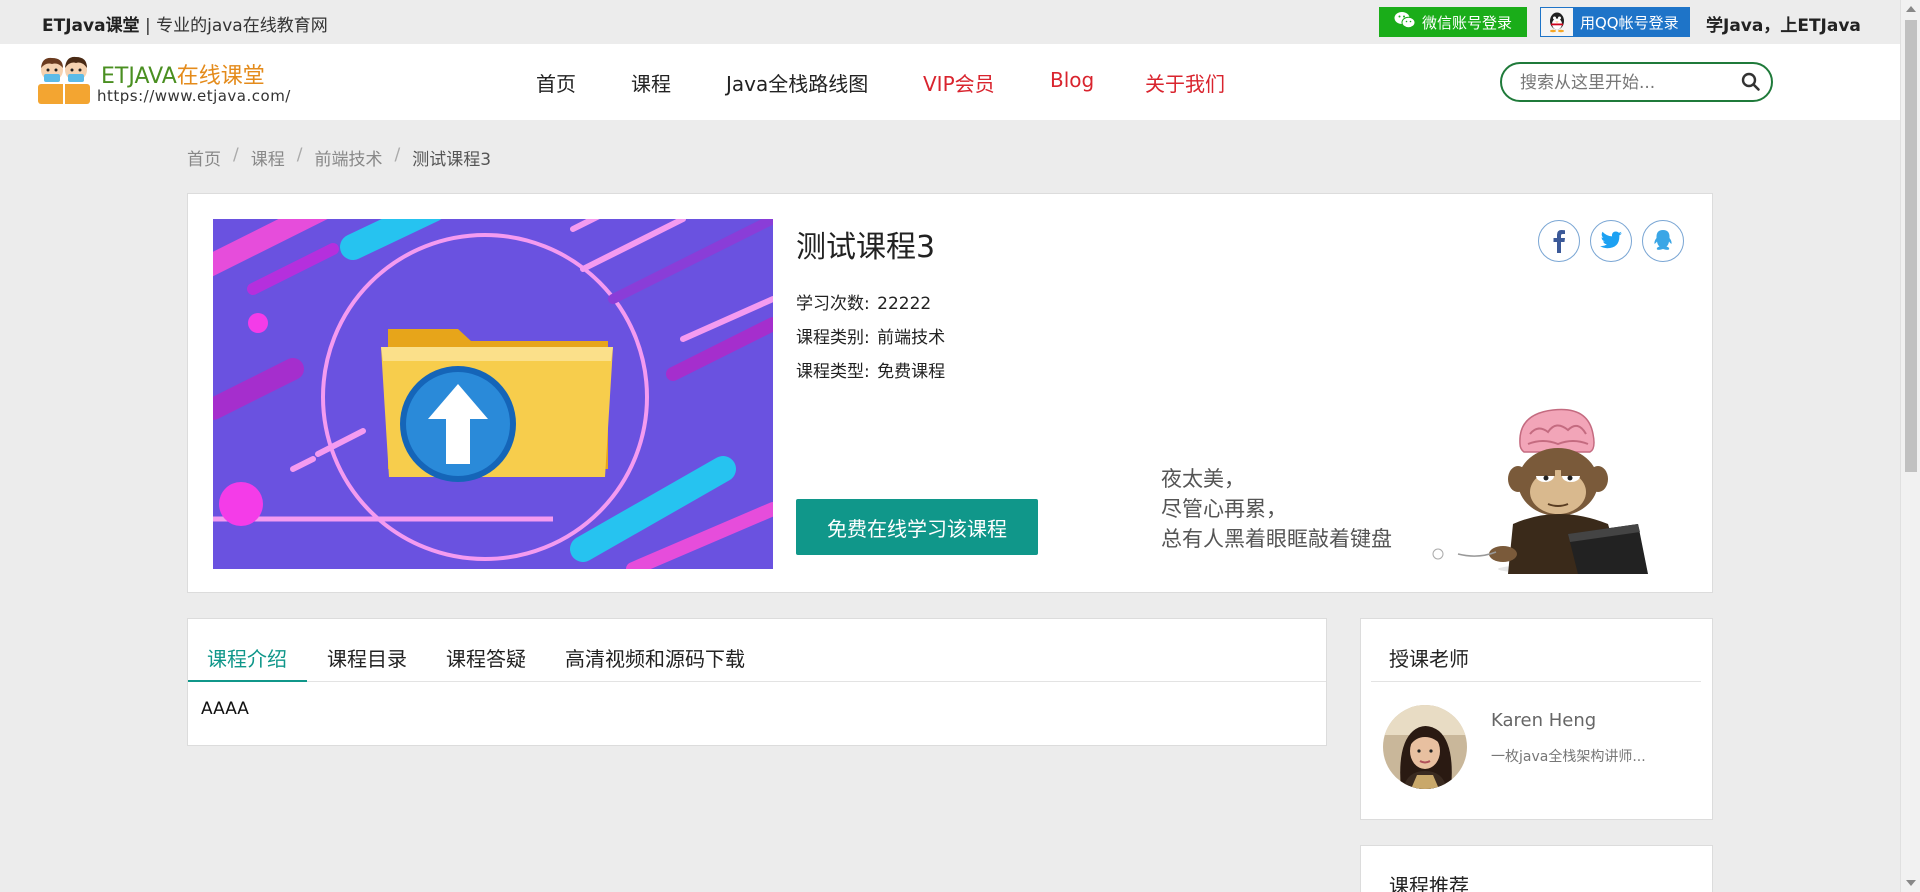 This screenshot has width=1920, height=892. What do you see at coordinates (1751, 84) in the screenshot?
I see `search-icon` at bounding box center [1751, 84].